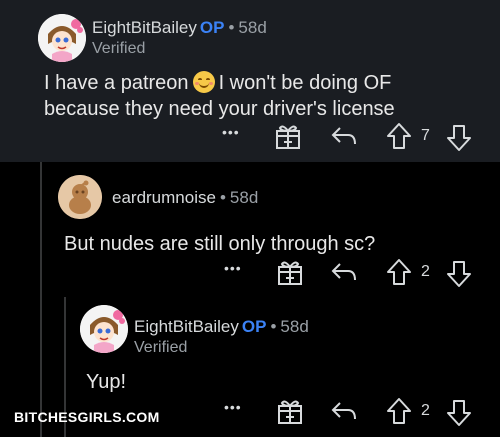  Describe the element at coordinates (116, 83) in the screenshot. I see `comment-body-line1a: I have a patreon` at that location.